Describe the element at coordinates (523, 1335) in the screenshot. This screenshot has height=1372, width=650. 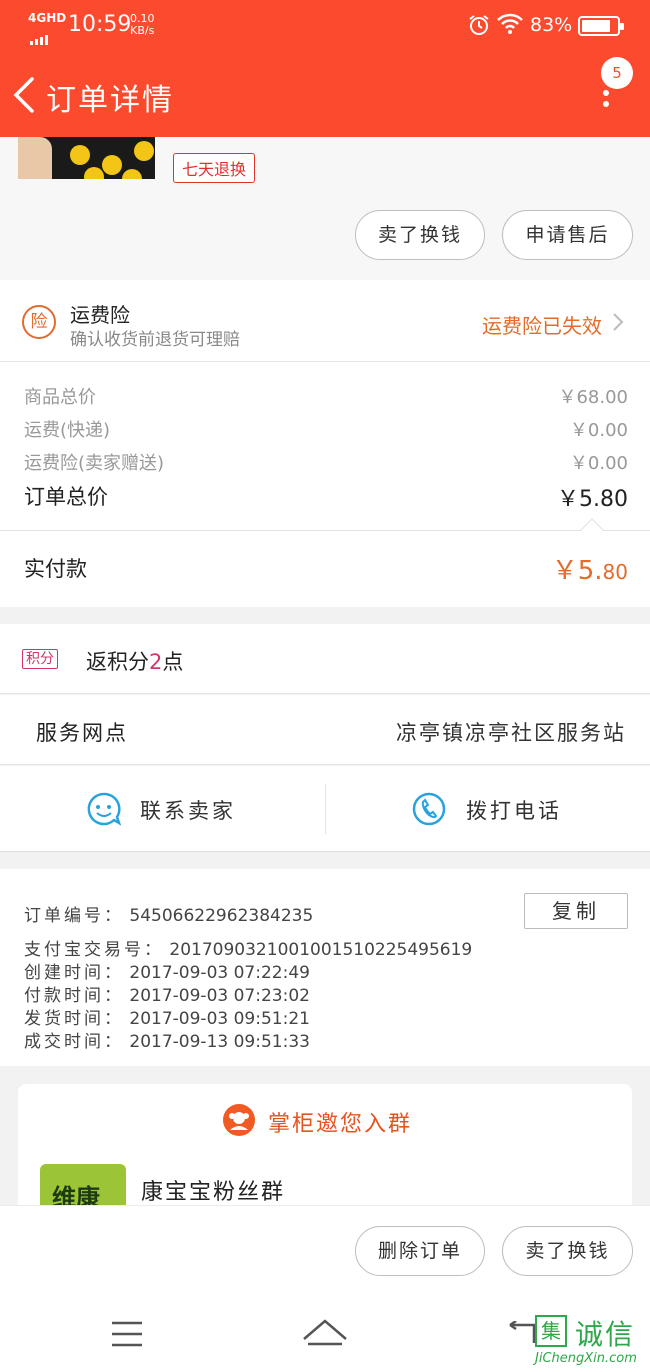
I see `back-nav-icon` at that location.